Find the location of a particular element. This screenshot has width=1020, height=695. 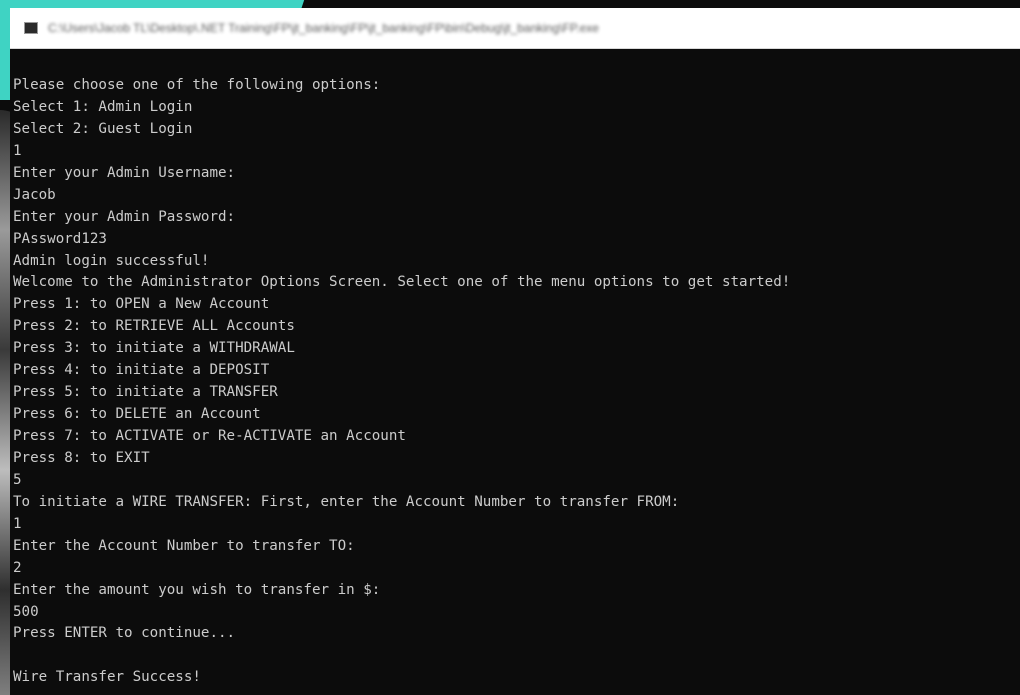

console-line: Wire Transfer Success! is located at coordinates (107, 677).